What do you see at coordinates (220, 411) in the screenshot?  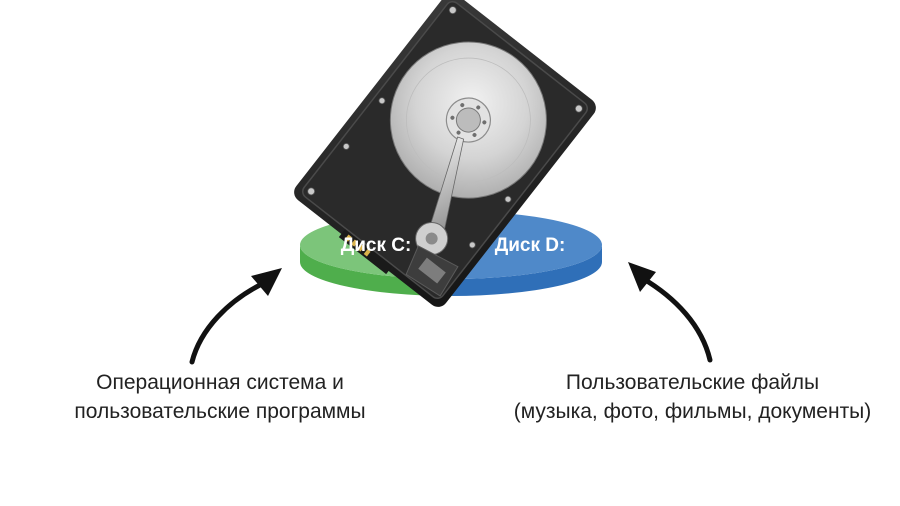 I see `caption-left-line-2: пользовательские программы` at bounding box center [220, 411].